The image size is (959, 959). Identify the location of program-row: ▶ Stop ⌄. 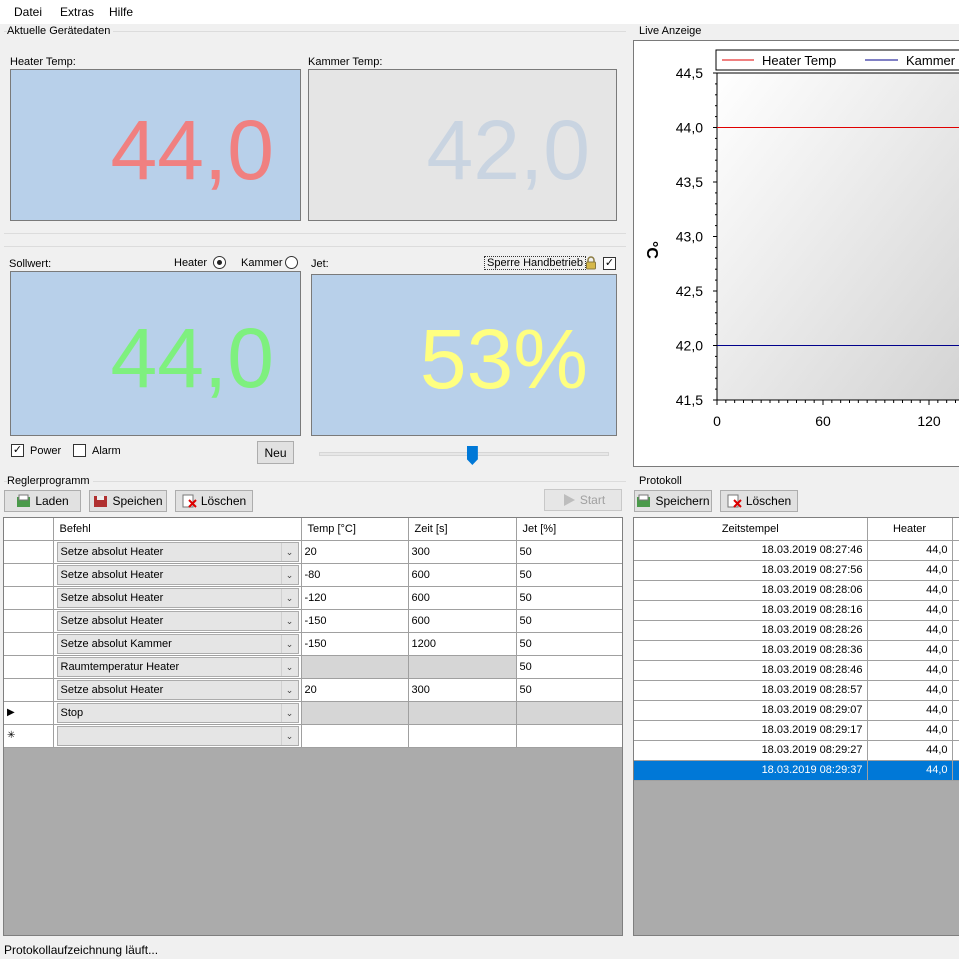
(313, 713).